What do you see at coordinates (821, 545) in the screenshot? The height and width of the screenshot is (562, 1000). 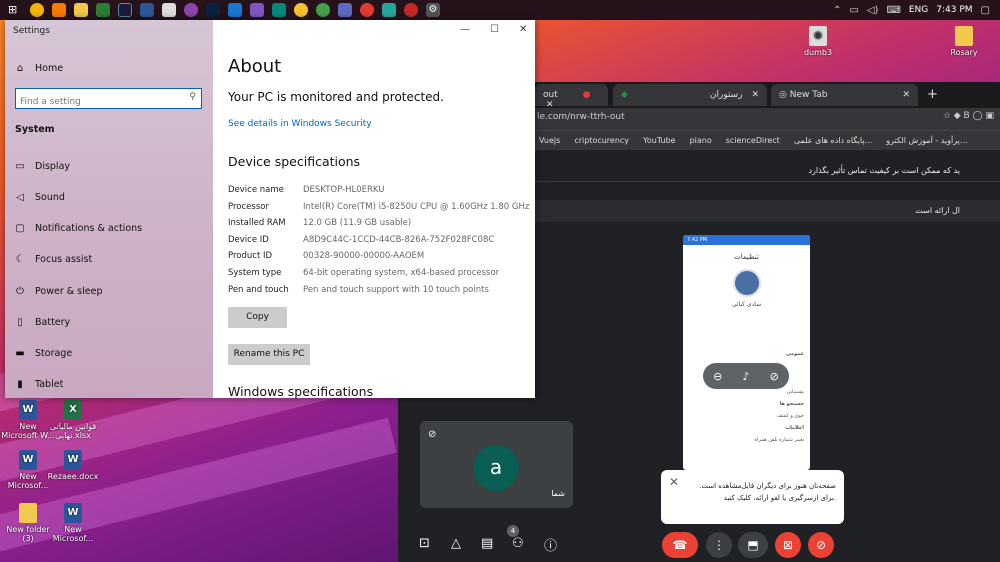 I see `mic-toggle-button: ⊘` at bounding box center [821, 545].